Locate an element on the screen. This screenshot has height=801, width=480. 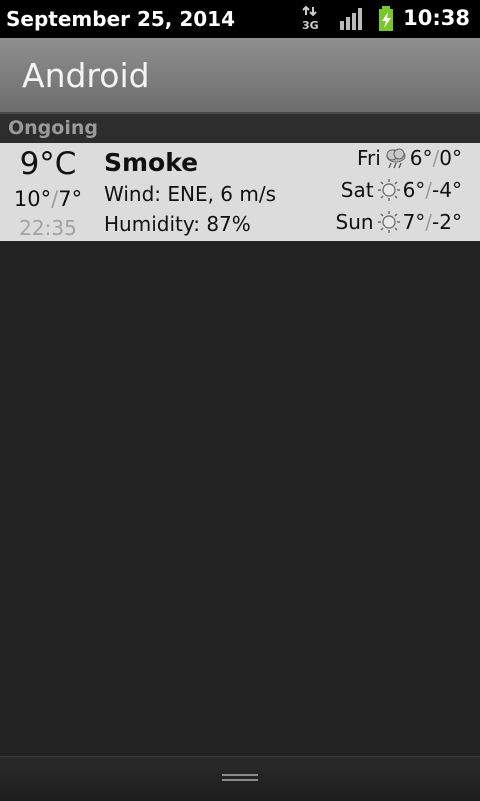
update-time: 22:35 is located at coordinates (48, 228).